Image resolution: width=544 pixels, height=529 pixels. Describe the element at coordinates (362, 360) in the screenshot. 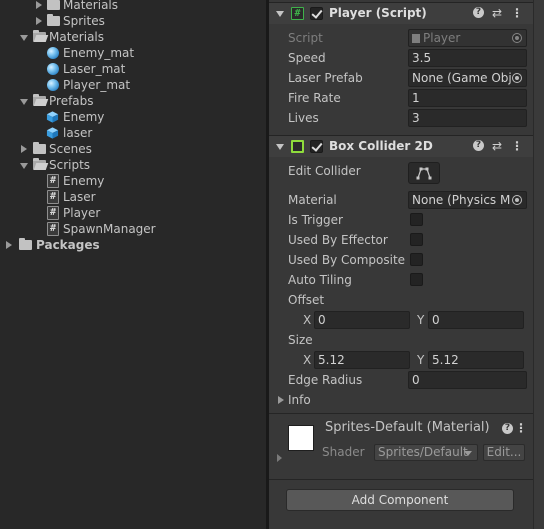

I see `size-x-field: 5.12` at that location.